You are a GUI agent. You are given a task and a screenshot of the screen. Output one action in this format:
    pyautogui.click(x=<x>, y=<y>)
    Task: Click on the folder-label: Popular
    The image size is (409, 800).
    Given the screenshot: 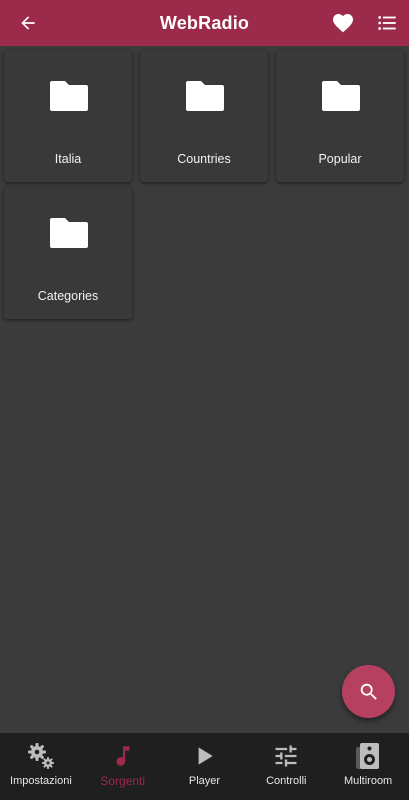 What is the action you would take?
    pyautogui.click(x=340, y=159)
    